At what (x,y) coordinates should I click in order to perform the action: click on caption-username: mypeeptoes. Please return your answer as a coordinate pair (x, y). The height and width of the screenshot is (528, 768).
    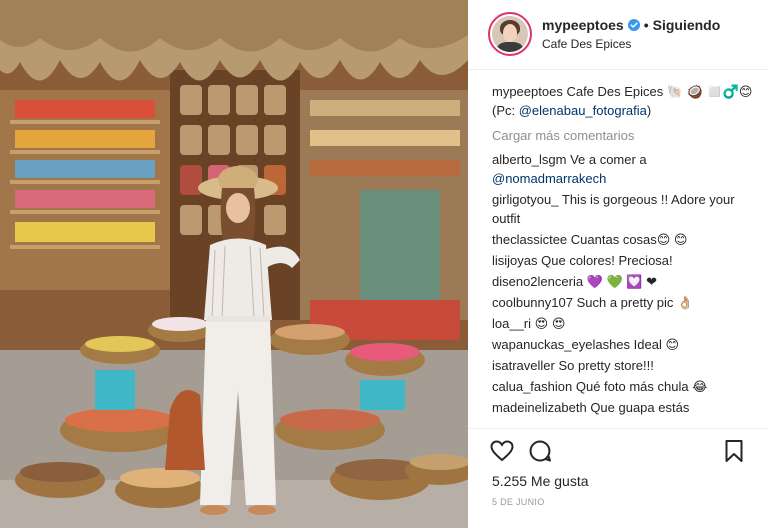
    Looking at the image, I should click on (527, 91).